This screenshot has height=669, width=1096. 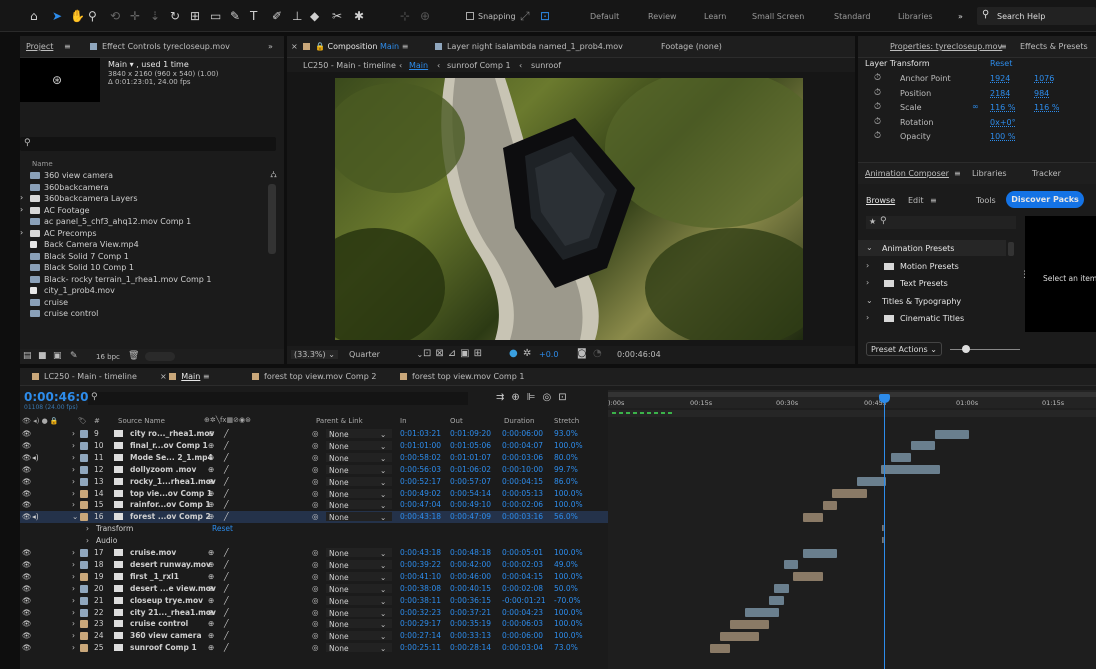 I want to click on layer-source-name: rocky_1...rhea1.mov, so click(x=173, y=481).